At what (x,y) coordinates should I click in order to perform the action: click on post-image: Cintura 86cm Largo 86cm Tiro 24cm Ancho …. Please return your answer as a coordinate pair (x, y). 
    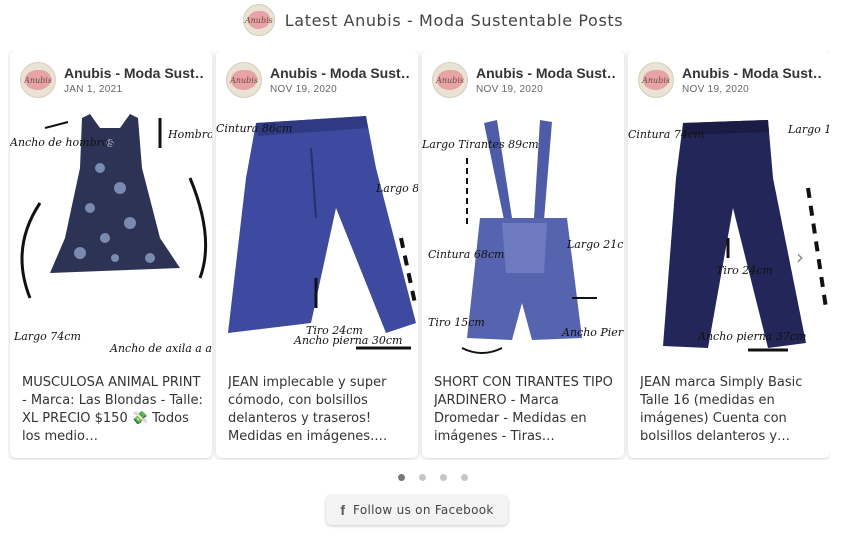
    Looking at the image, I should click on (317, 234).